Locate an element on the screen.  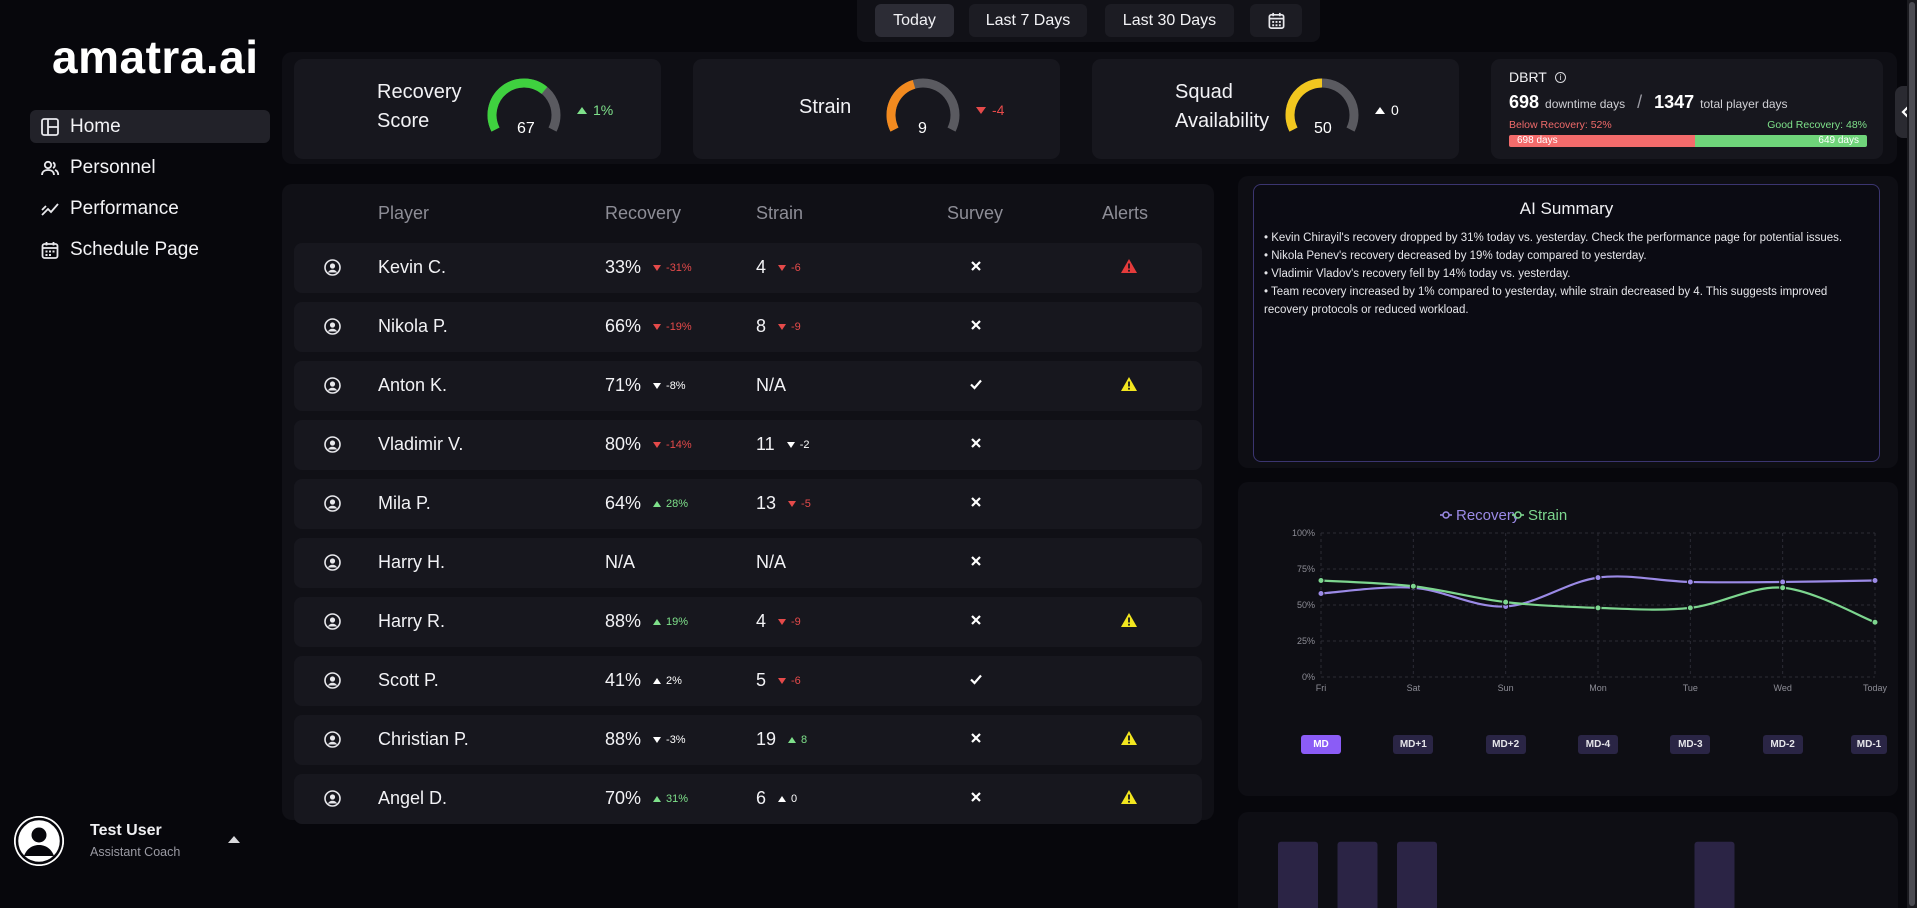
bar is located at coordinates (1298, 874).